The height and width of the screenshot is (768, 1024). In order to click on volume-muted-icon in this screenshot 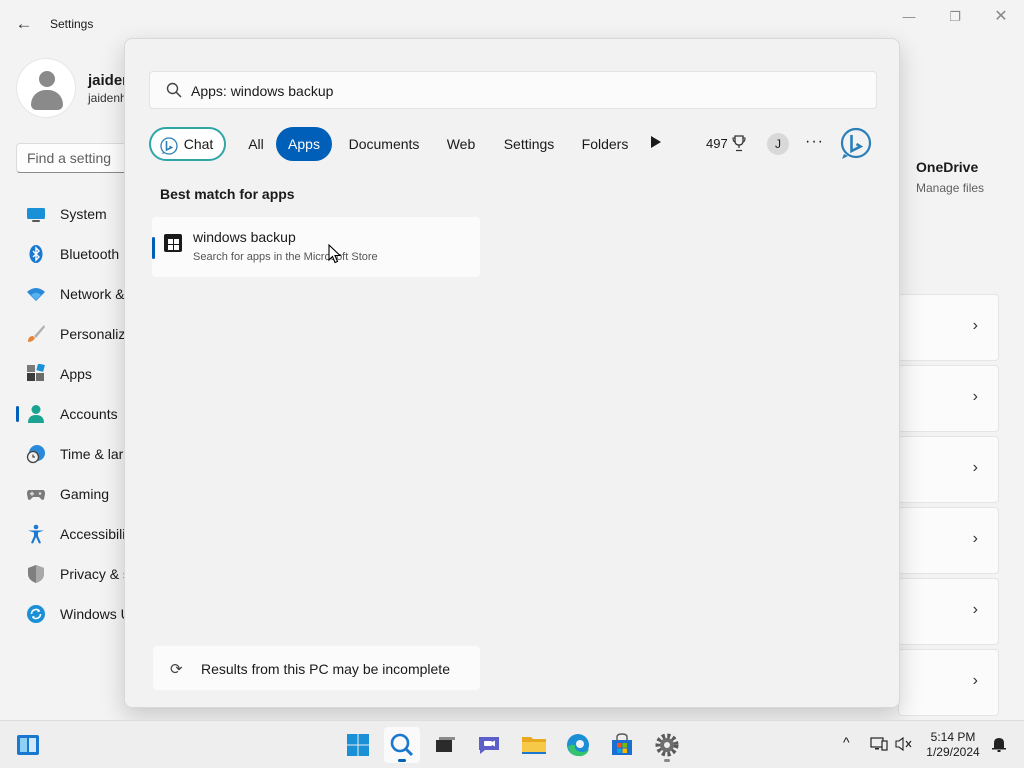, I will do `click(904, 744)`.